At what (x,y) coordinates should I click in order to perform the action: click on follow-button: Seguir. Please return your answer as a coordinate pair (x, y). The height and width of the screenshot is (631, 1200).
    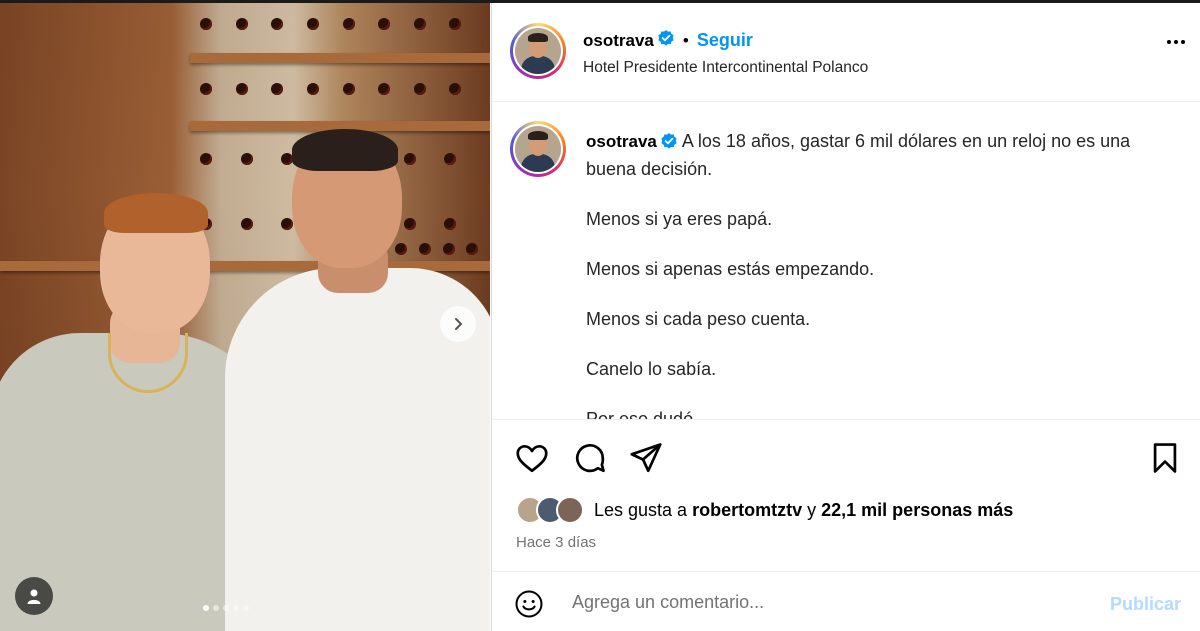
    Looking at the image, I should click on (725, 40).